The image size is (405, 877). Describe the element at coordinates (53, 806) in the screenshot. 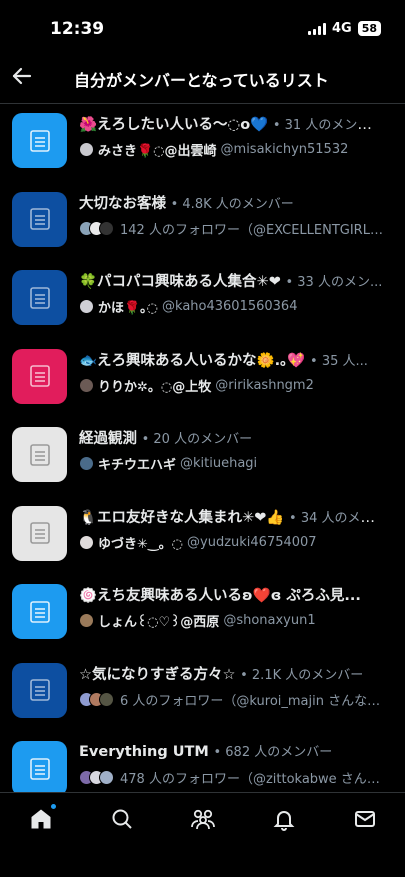

I see `notification-dot` at that location.